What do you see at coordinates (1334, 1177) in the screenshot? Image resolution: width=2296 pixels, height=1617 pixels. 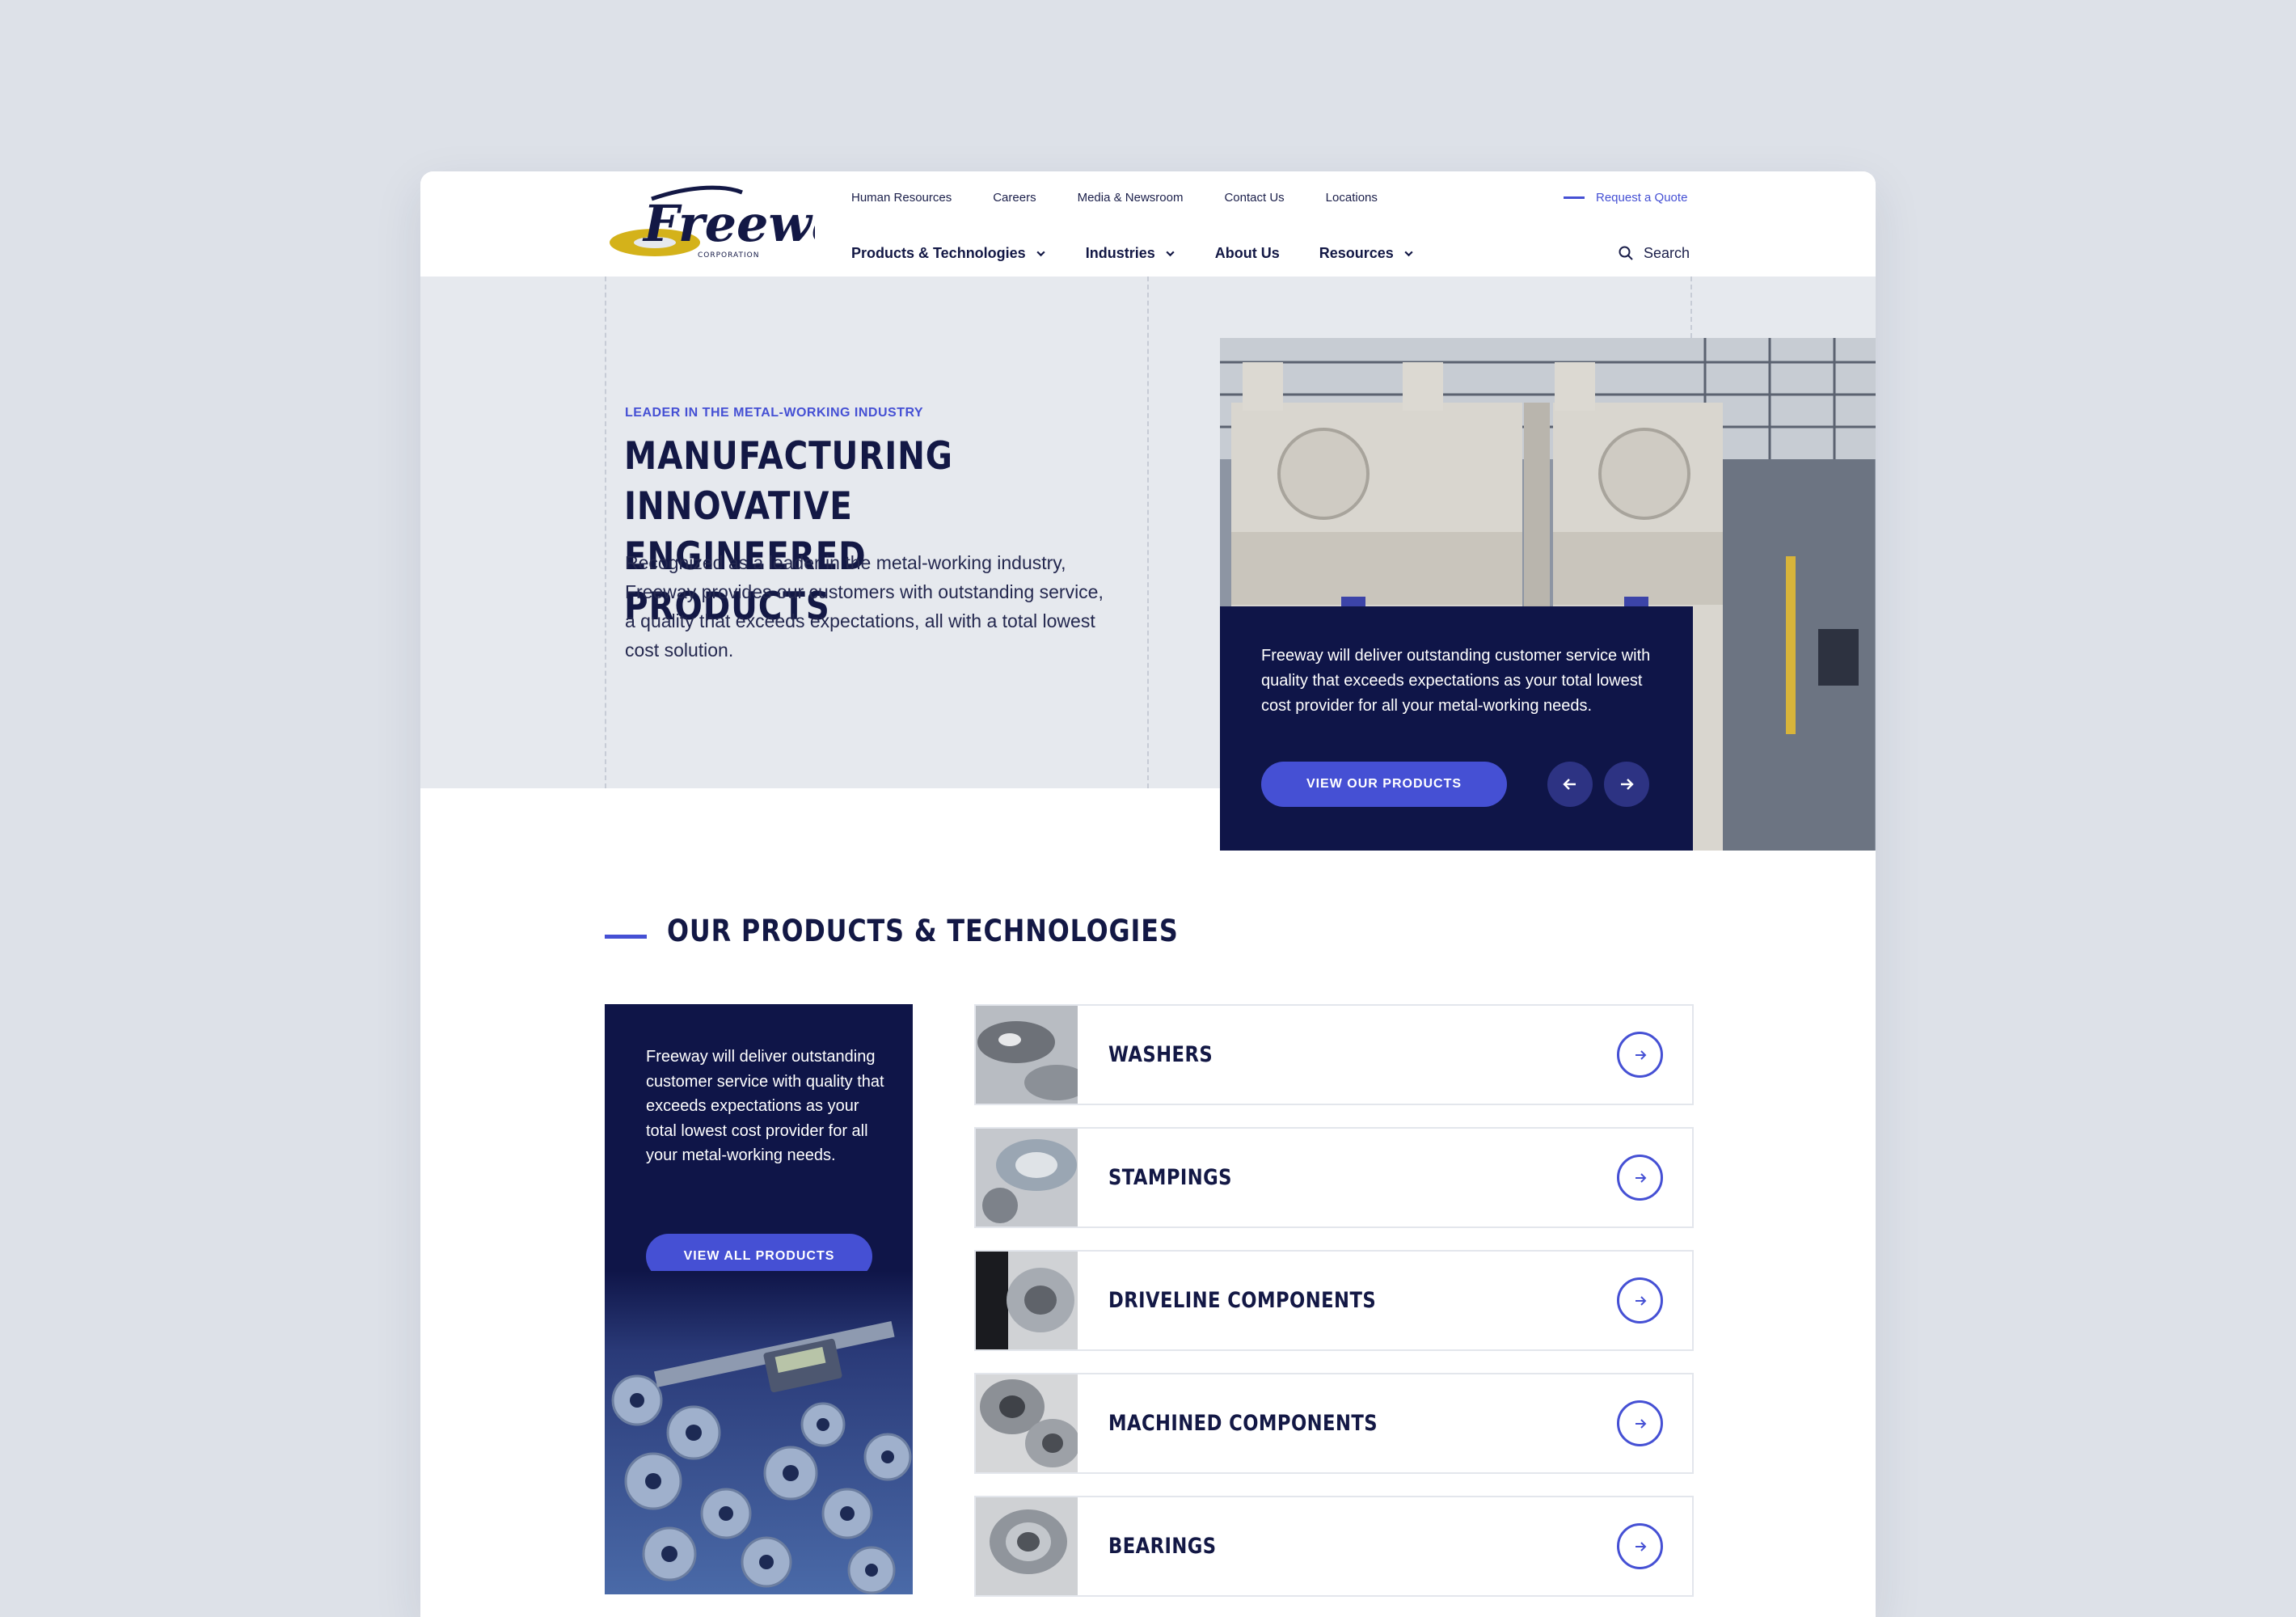 I see `product-row-stampings: STAMPINGS` at bounding box center [1334, 1177].